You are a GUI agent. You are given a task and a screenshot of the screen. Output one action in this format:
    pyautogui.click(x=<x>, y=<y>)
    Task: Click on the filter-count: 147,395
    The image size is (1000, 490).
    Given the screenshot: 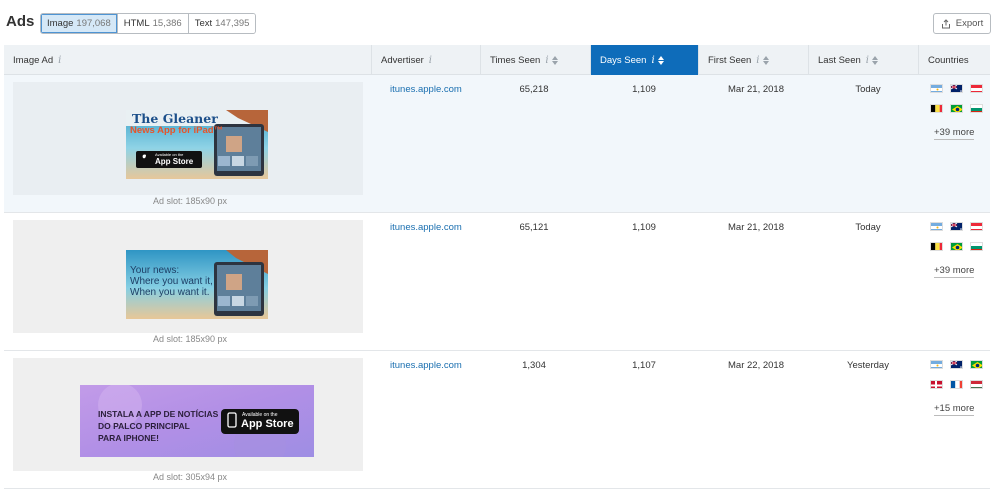 What is the action you would take?
    pyautogui.click(x=232, y=23)
    